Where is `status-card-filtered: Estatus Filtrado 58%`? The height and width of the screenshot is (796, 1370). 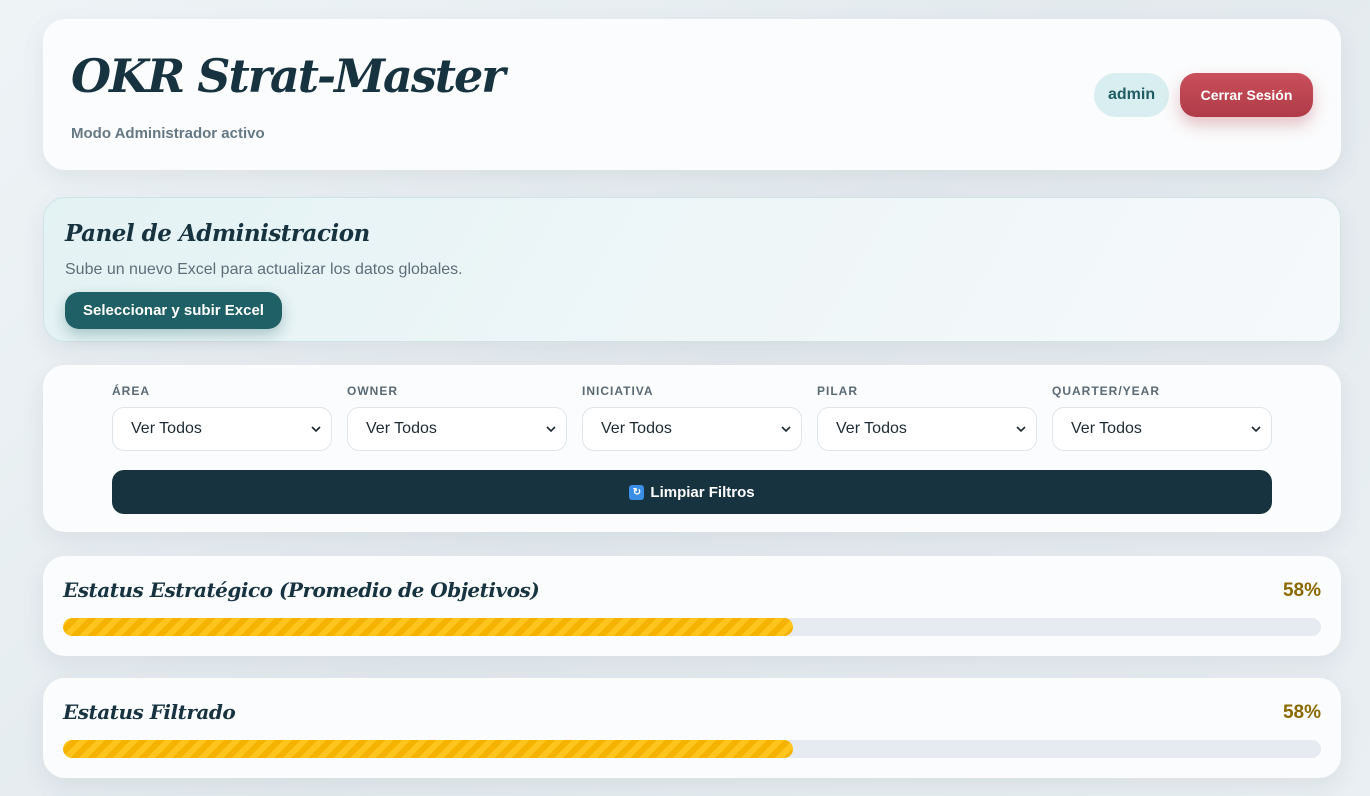 status-card-filtered: Estatus Filtrado 58% is located at coordinates (692, 728).